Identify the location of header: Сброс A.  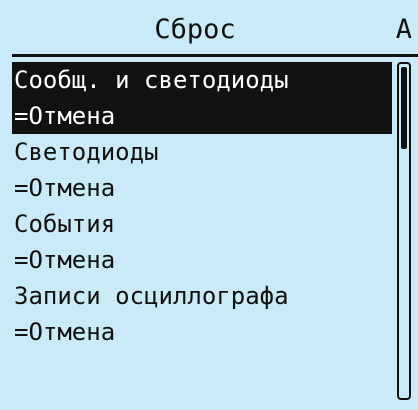
(209, 28).